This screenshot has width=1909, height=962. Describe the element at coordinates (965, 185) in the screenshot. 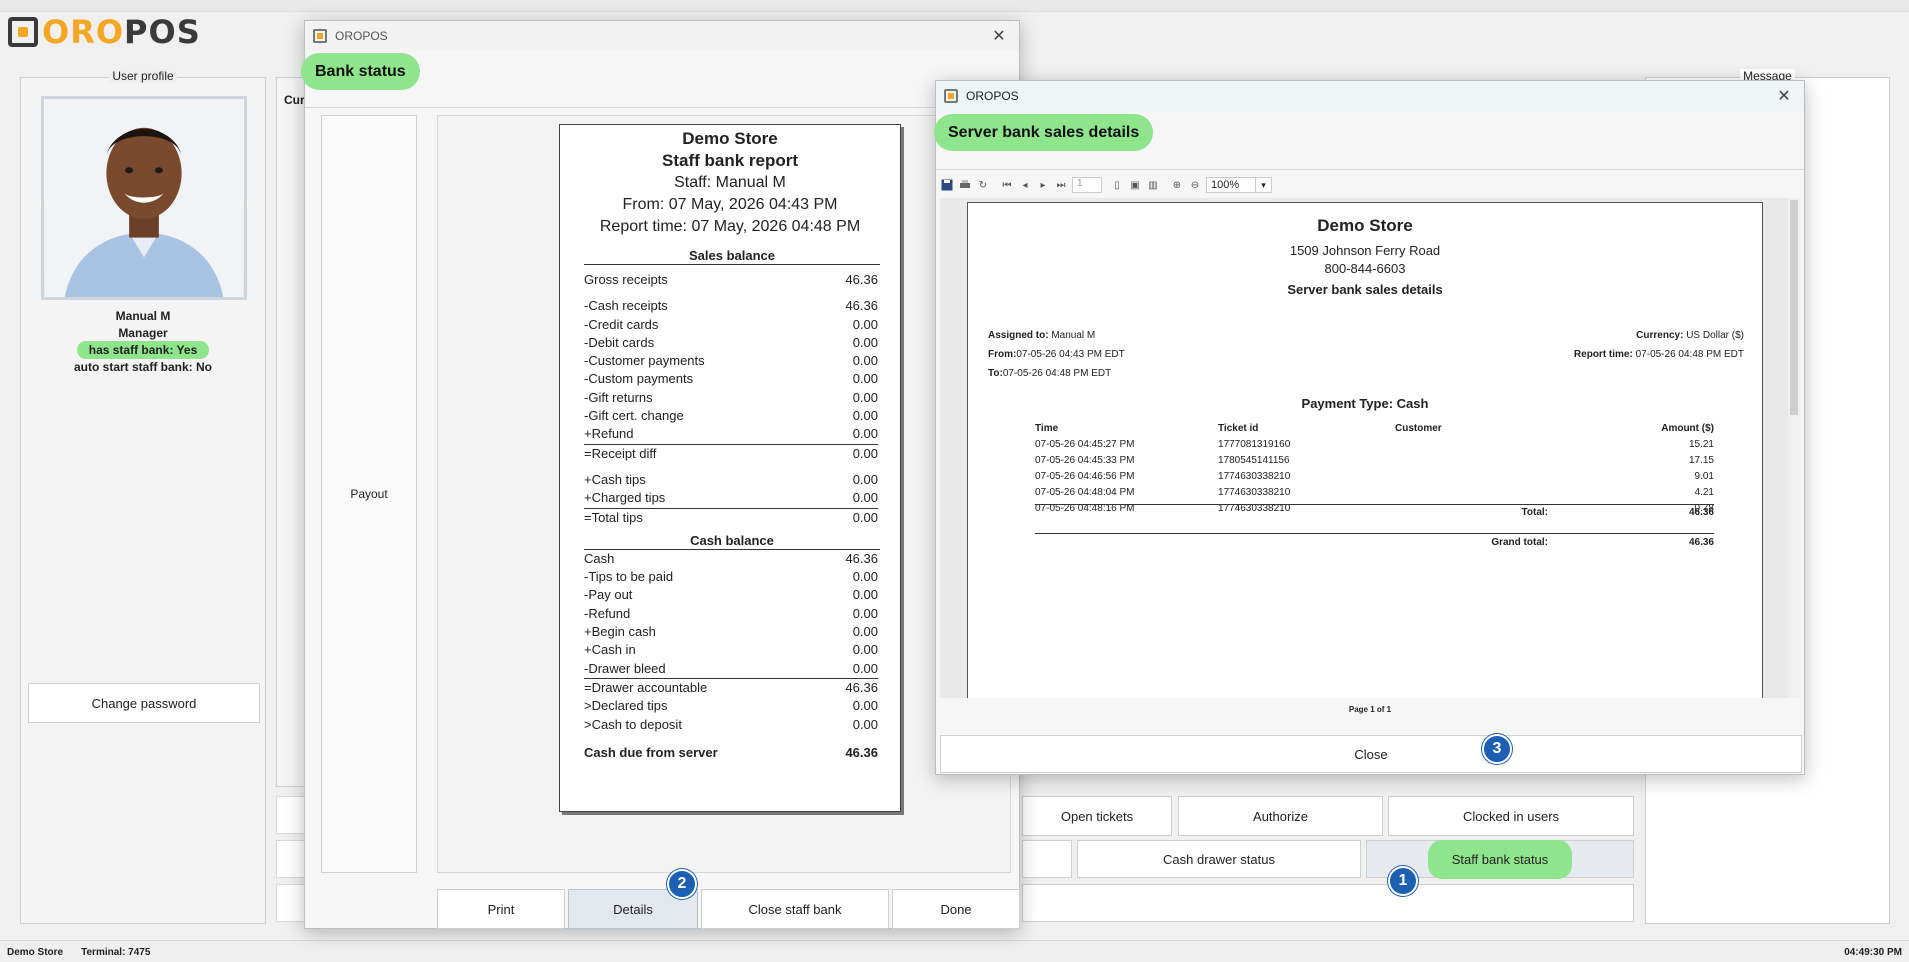

I see `print-icon` at that location.